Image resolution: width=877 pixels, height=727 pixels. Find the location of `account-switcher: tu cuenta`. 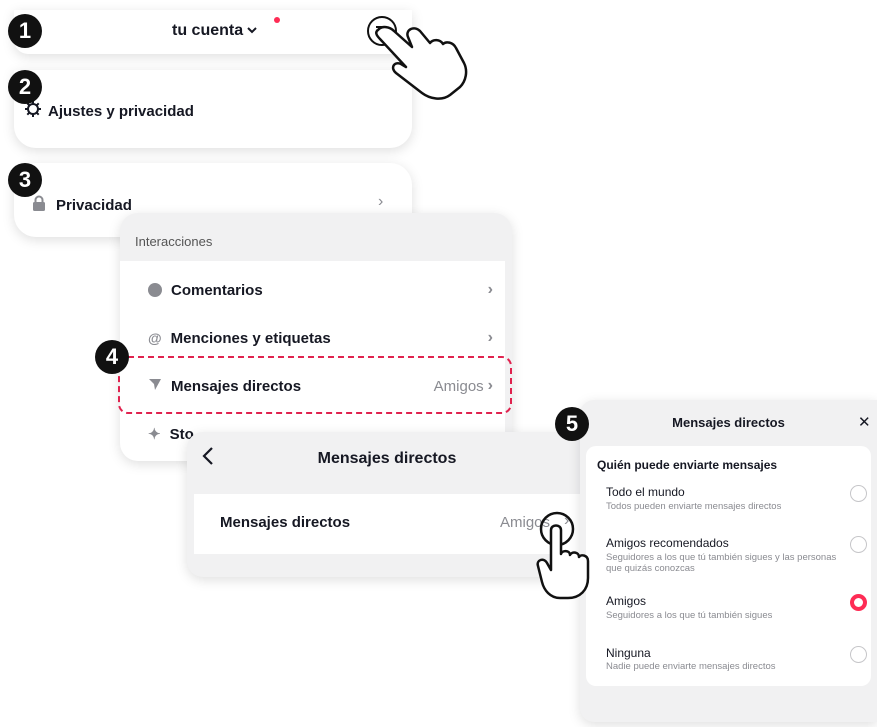

account-switcher: tu cuenta is located at coordinates (226, 28).